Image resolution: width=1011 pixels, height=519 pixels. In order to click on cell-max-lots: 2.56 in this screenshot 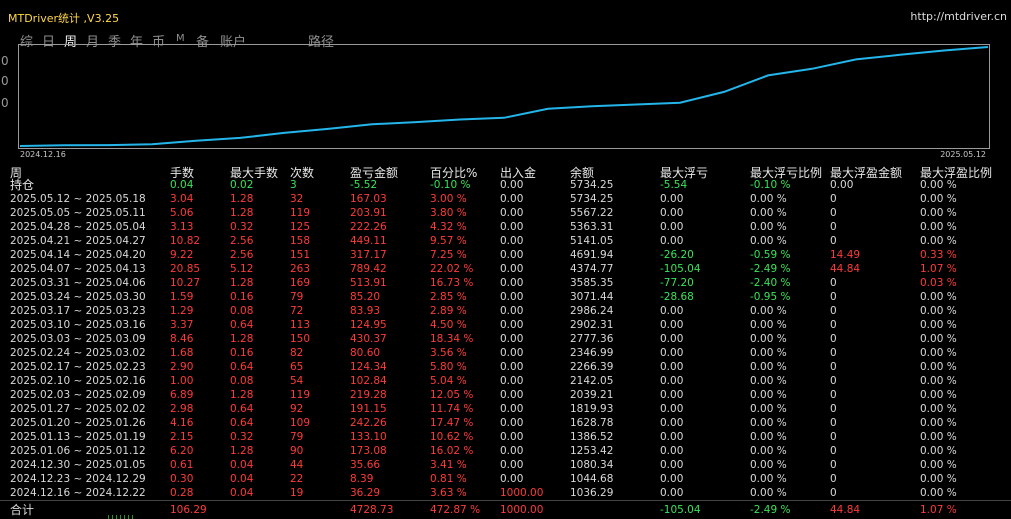, I will do `click(242, 255)`.